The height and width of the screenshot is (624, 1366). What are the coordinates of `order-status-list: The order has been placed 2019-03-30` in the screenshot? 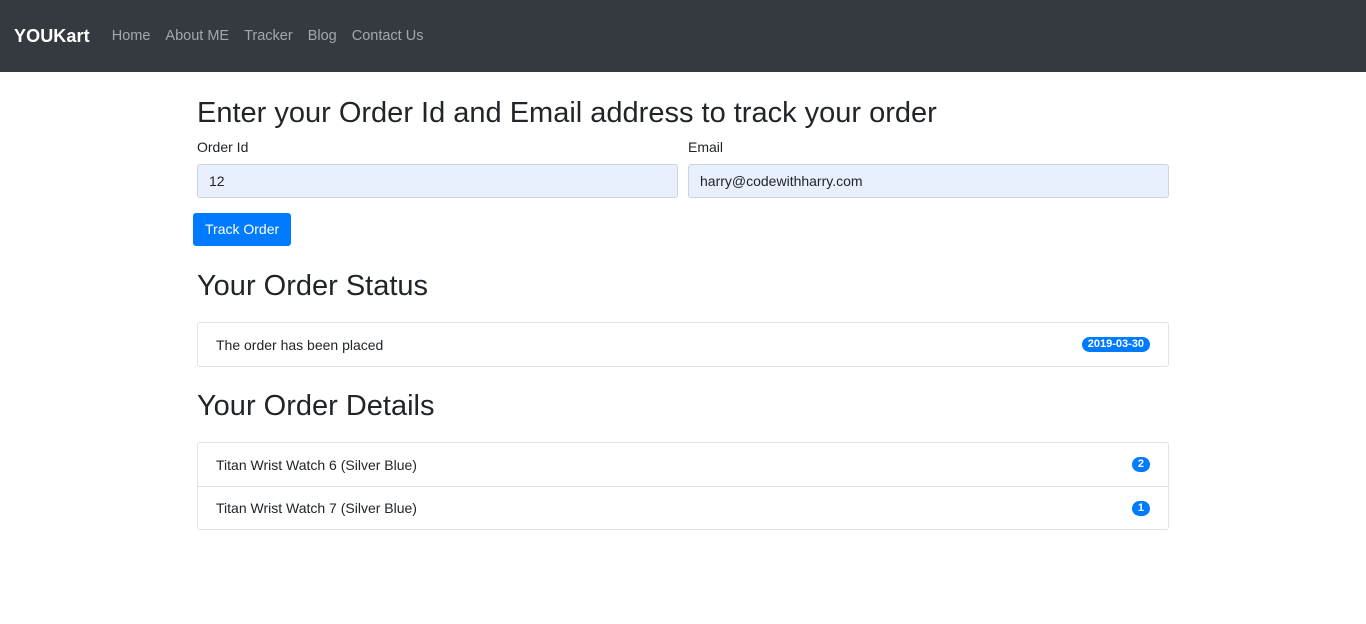 It's located at (683, 344).